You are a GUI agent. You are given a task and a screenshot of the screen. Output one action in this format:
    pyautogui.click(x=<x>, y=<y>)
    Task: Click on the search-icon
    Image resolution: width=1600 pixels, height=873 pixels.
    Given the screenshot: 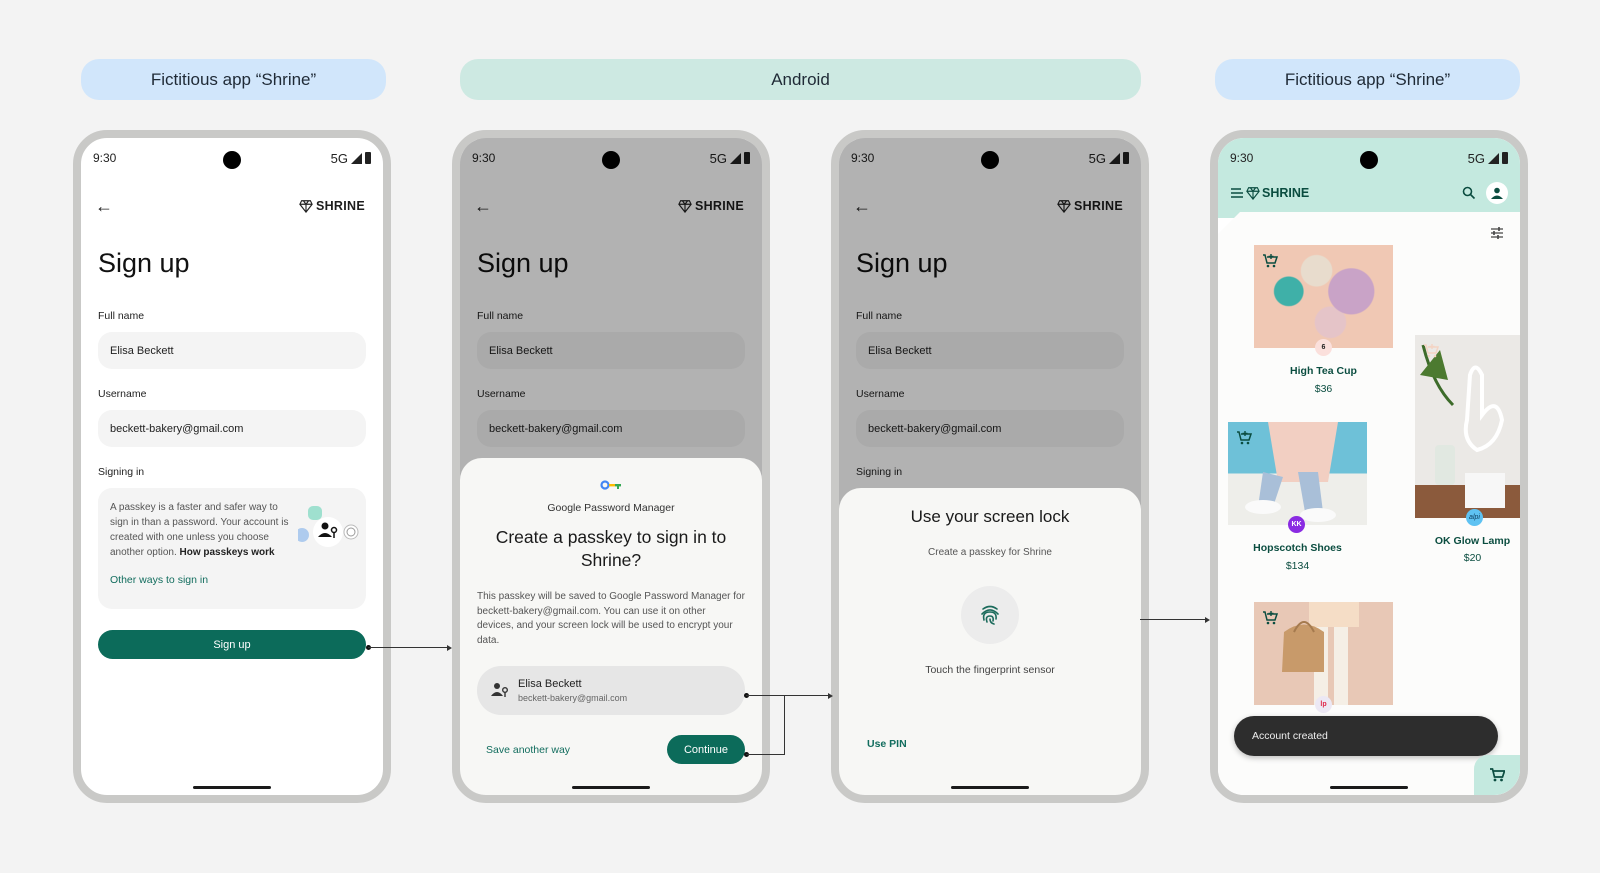 What is the action you would take?
    pyautogui.click(x=1469, y=193)
    